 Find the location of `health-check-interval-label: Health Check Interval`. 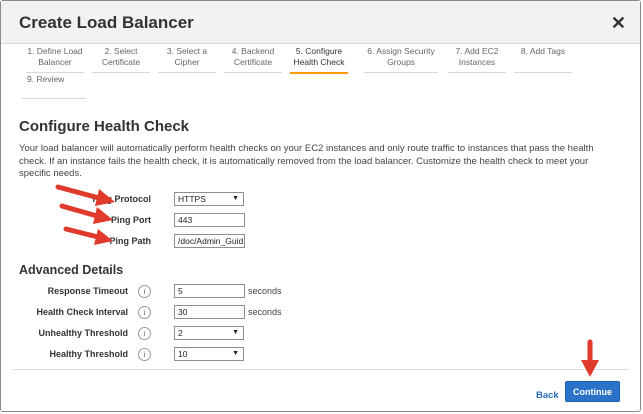

health-check-interval-label: Health Check Interval is located at coordinates (82, 312).